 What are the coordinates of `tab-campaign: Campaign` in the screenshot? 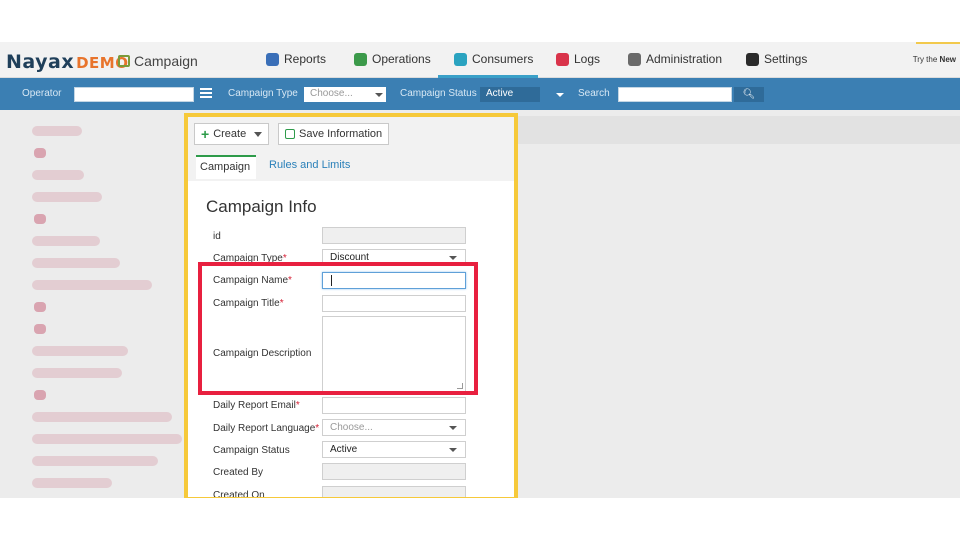 It's located at (226, 167).